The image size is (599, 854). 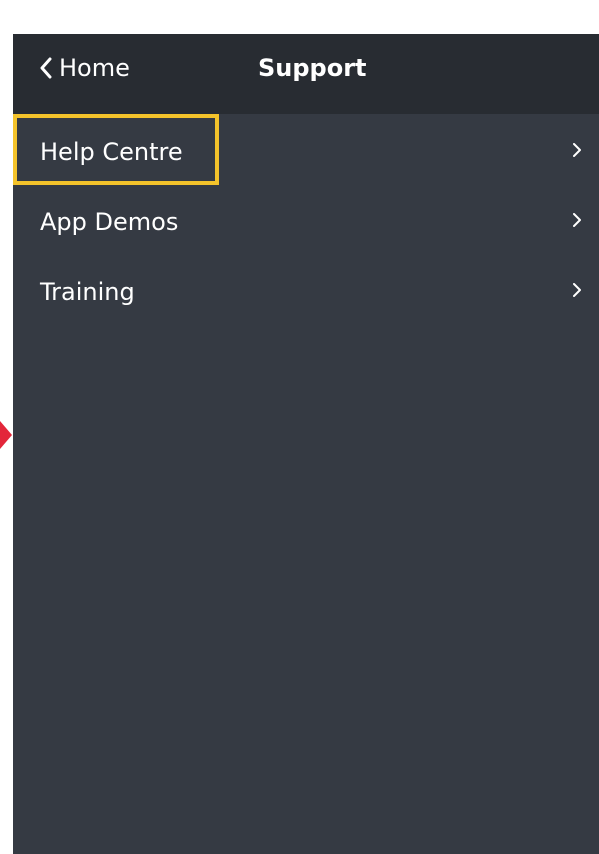 I want to click on menu-item-app-demos: App Demos, so click(x=306, y=219).